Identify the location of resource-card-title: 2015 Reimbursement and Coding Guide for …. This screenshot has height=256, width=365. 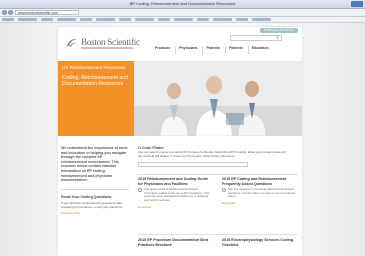
(175, 181).